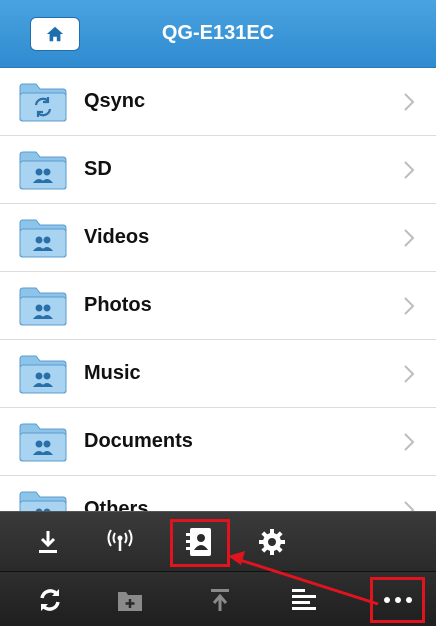 This screenshot has height=626, width=436. I want to click on list-item-videos: Videos, so click(218, 238).